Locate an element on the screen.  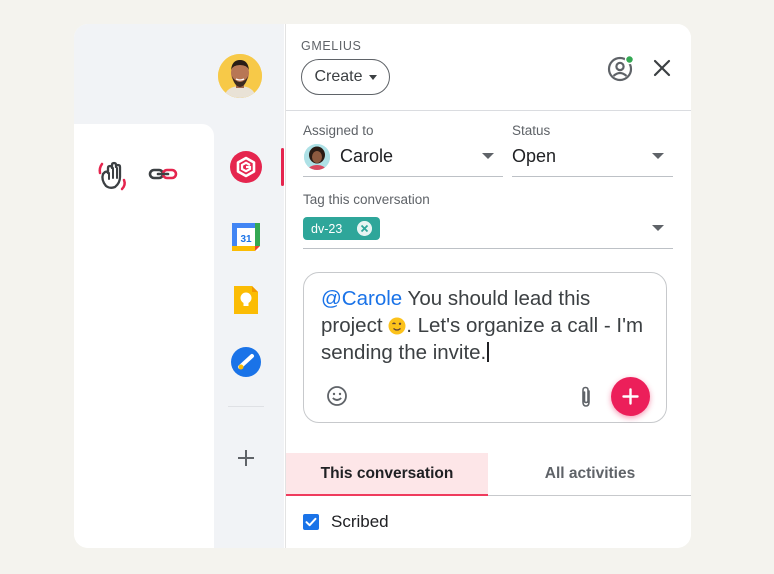
check-icon is located at coordinates (311, 522).